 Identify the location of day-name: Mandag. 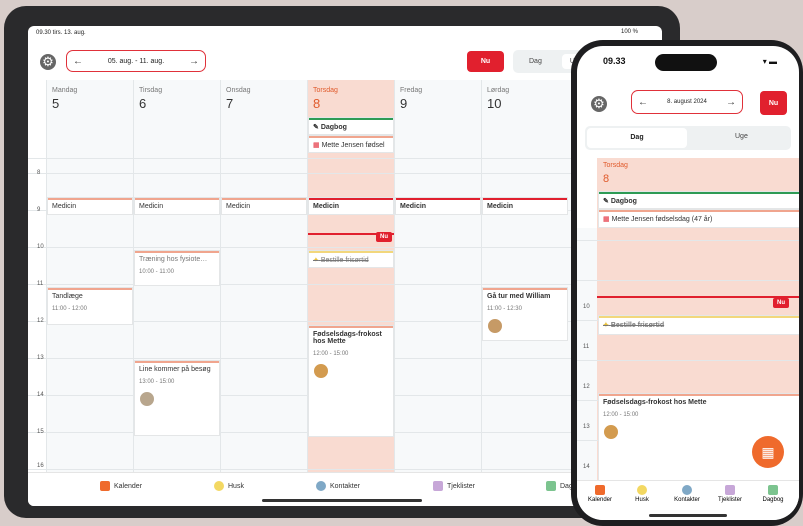
(65, 90).